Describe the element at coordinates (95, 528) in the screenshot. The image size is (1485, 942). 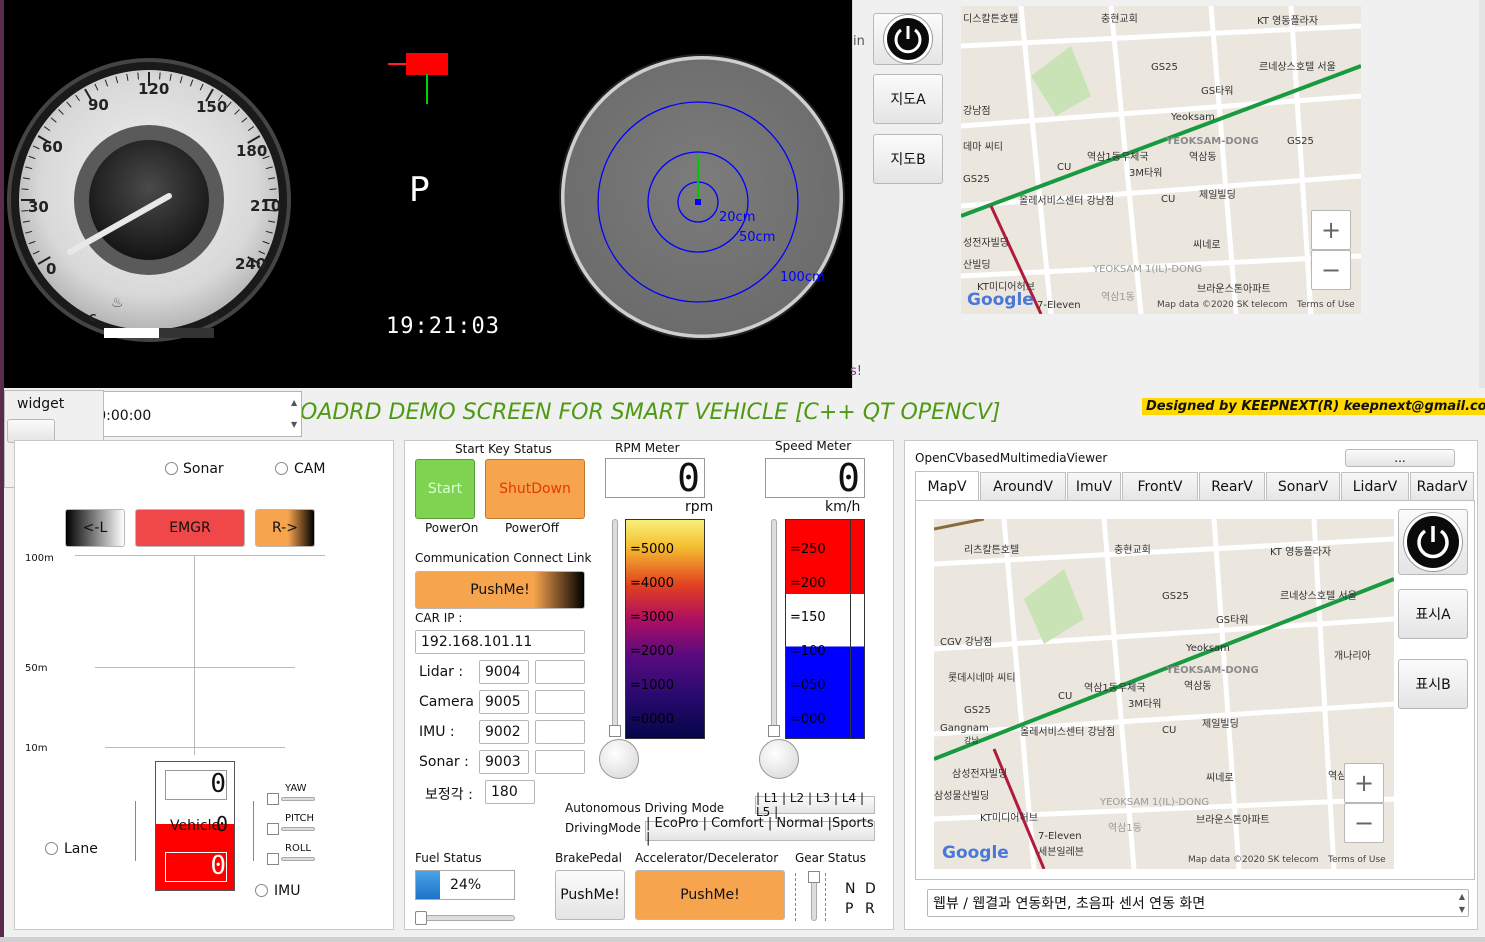
I see `left-turn-button: <-L` at that location.